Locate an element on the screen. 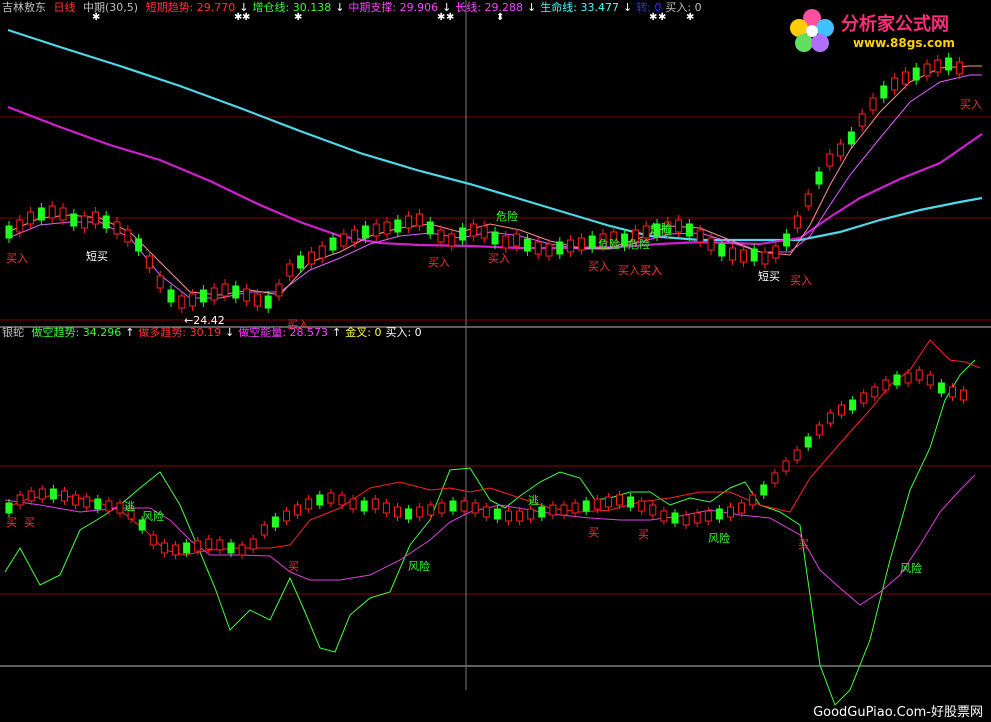 The image size is (991, 722). top-header-item-2: 增仓线: 30.138 is located at coordinates (292, 7).